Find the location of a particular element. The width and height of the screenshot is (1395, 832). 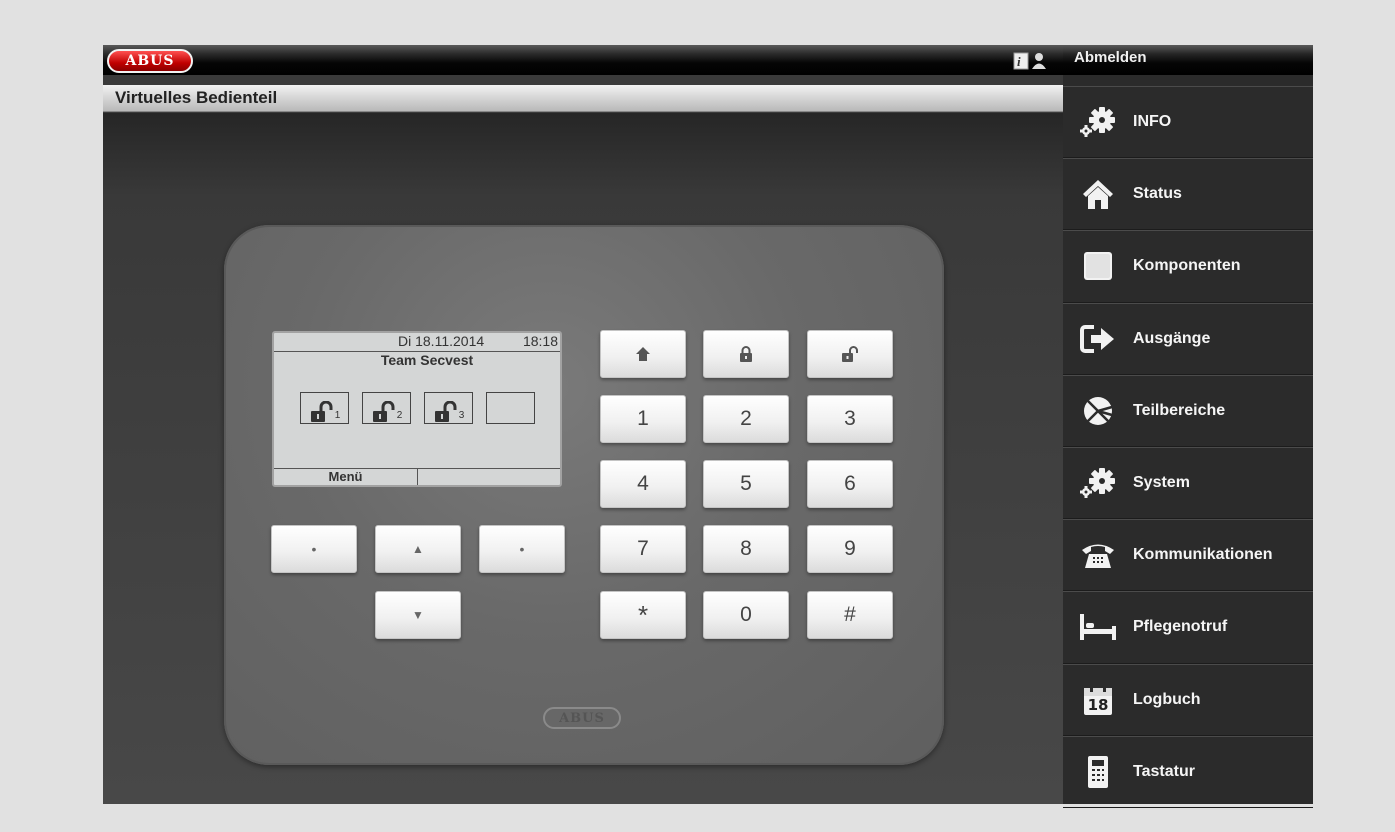

sidebar-item-label: Tastatur is located at coordinates (1164, 771).